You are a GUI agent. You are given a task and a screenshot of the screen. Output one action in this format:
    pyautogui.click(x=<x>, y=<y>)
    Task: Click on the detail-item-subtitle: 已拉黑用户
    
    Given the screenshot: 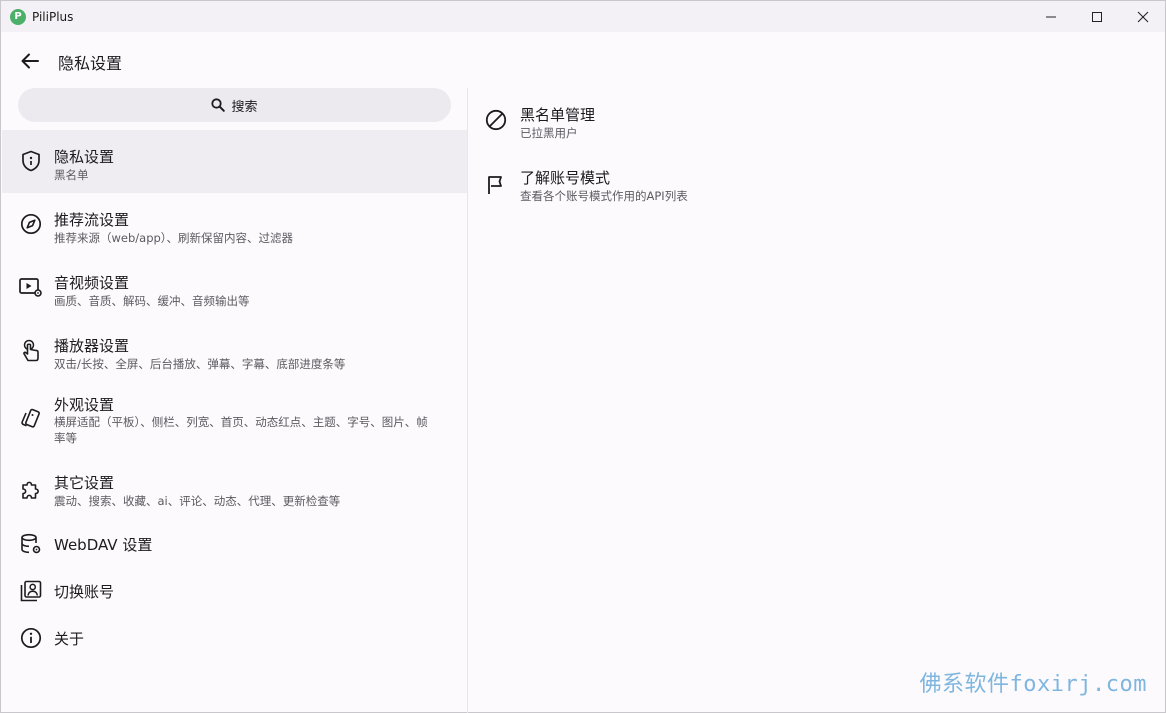 What is the action you would take?
    pyautogui.click(x=549, y=133)
    